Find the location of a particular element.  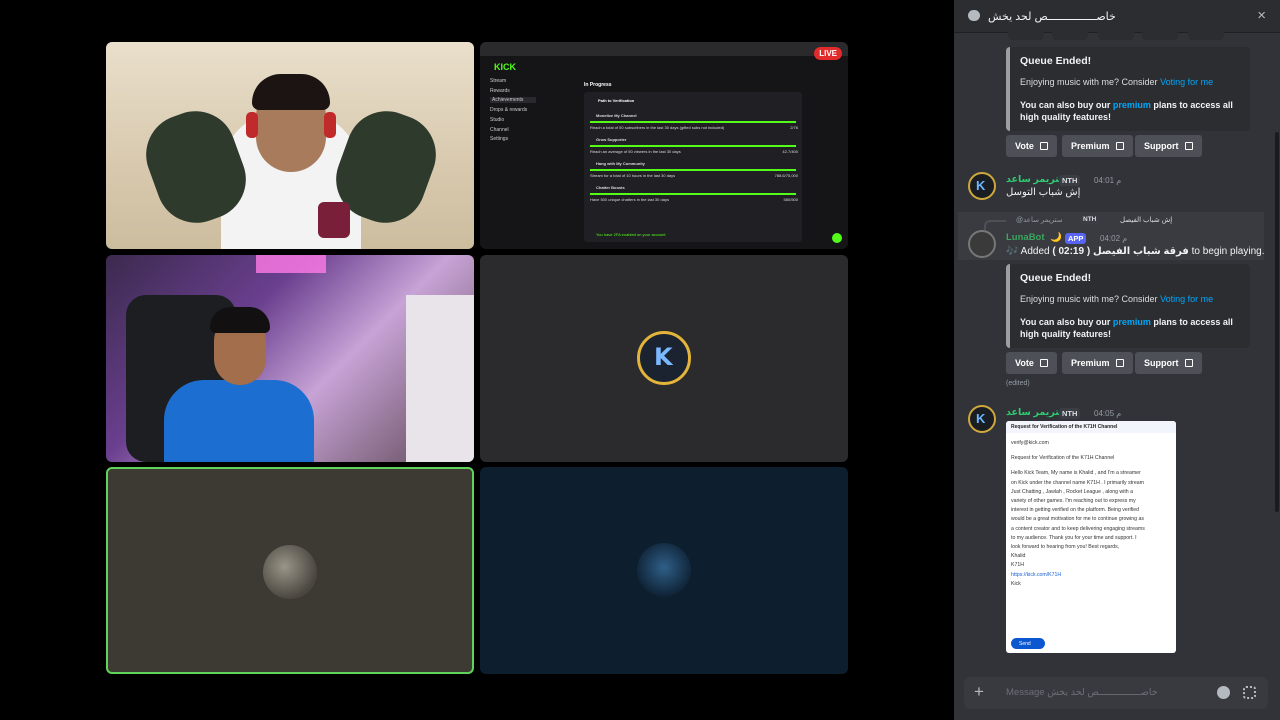

message-composer: + Message خاصـــــــــــــــص لحد يخش is located at coordinates (1116, 693).